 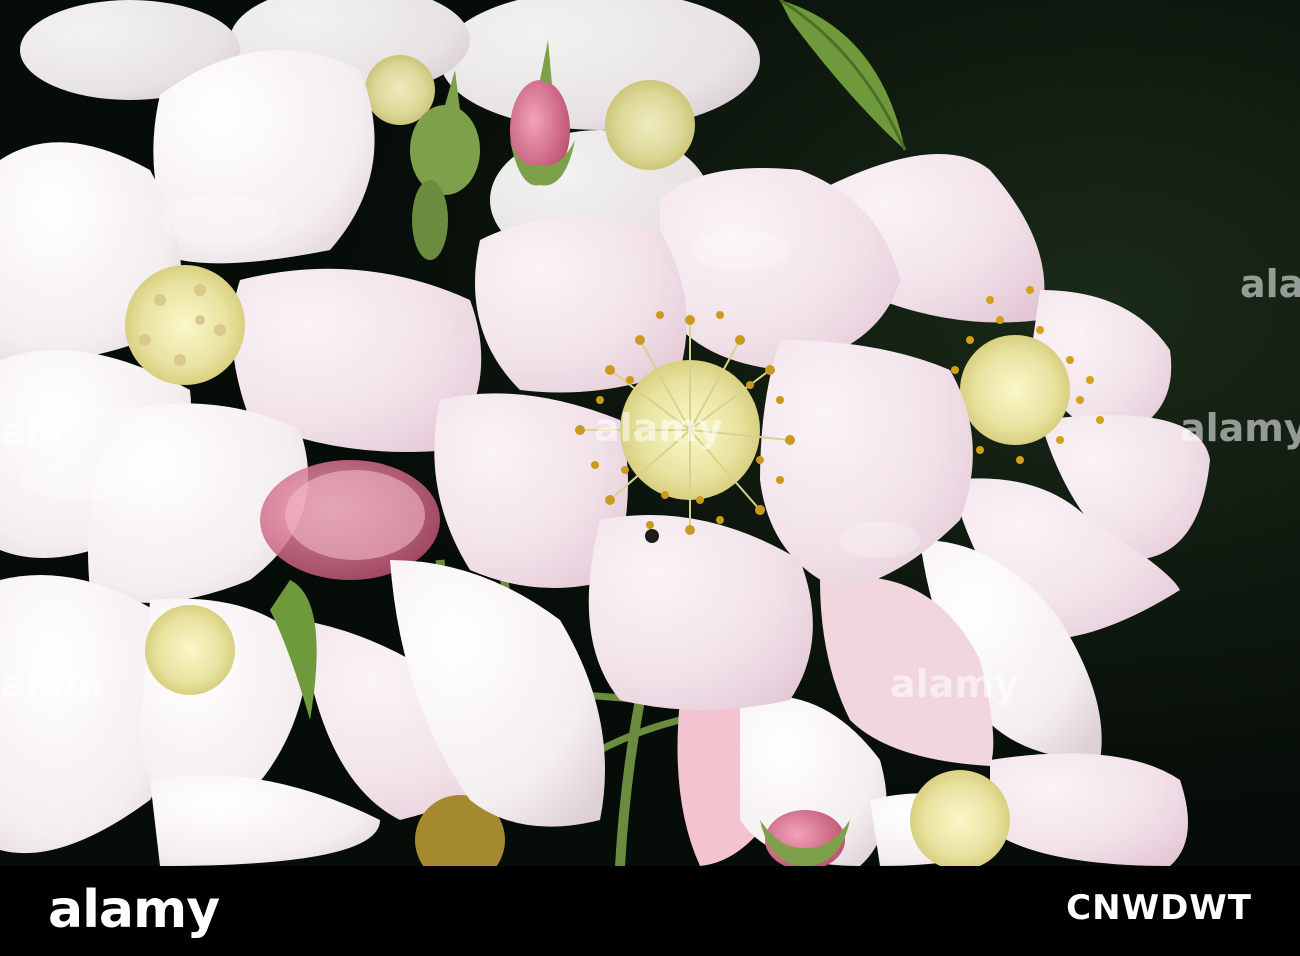 What do you see at coordinates (134, 910) in the screenshot?
I see `alamy-logo: alamy` at bounding box center [134, 910].